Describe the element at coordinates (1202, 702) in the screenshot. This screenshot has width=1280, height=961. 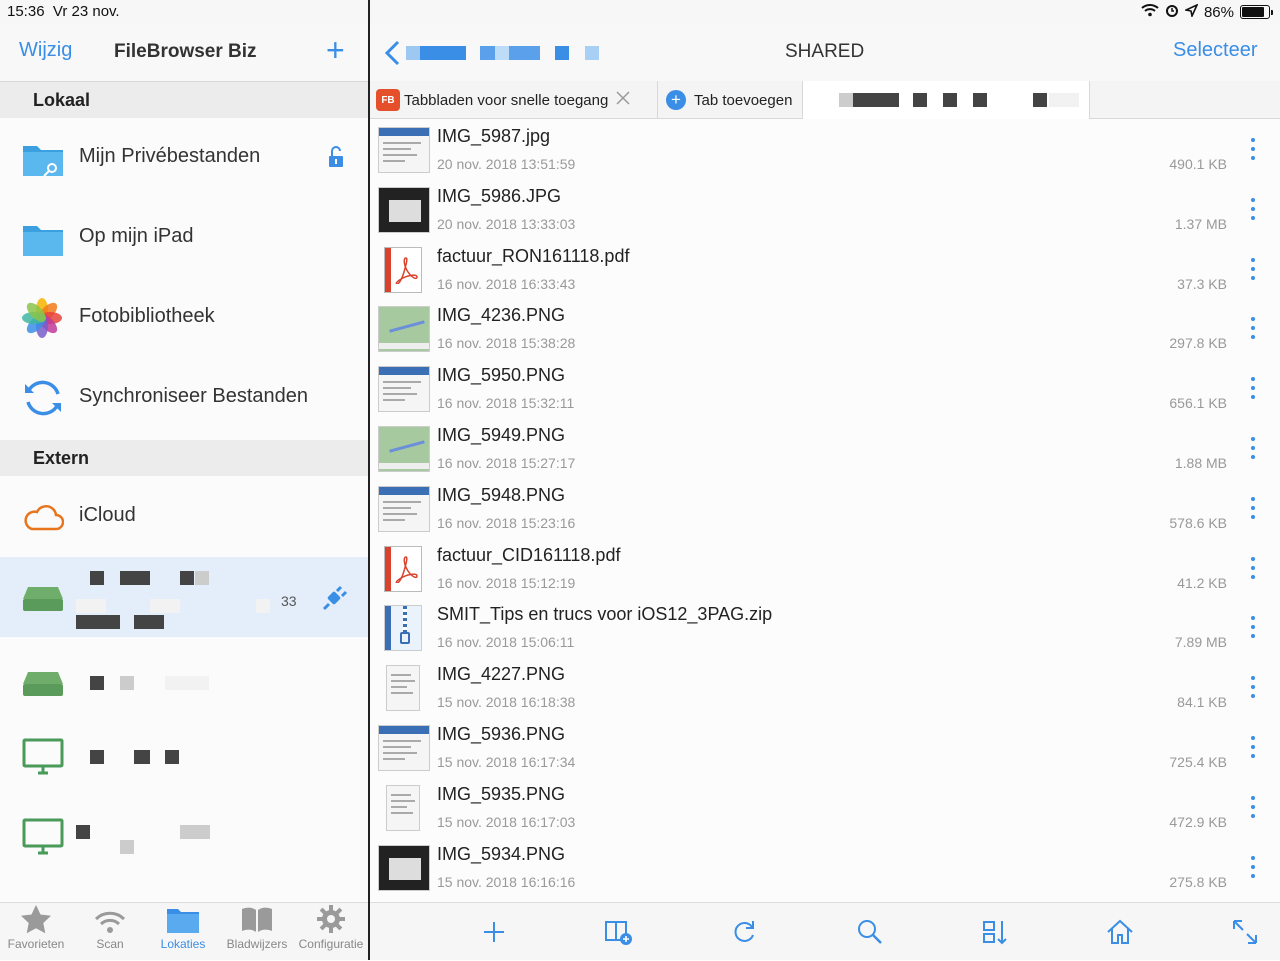
I see `file-size: 84.1 KB` at that location.